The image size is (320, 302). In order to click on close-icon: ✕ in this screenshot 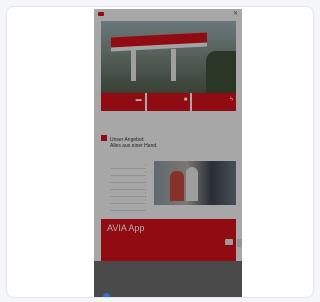, I will do `click(235, 13)`.